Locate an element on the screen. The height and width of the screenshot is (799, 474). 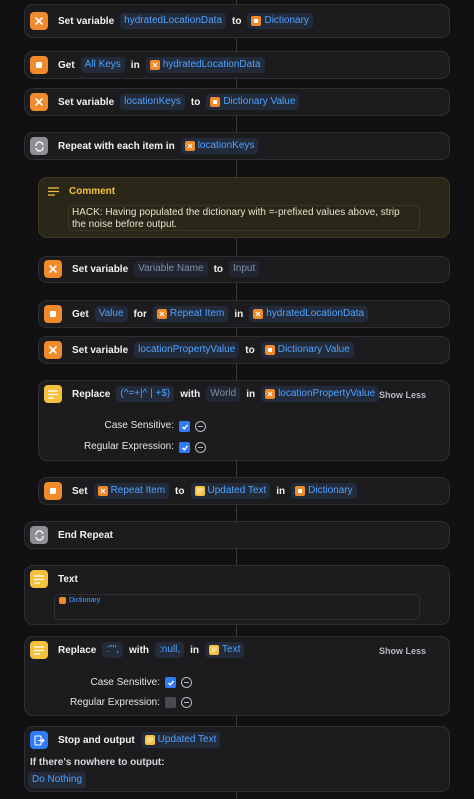
input-placeholder: Input is located at coordinates (244, 269).